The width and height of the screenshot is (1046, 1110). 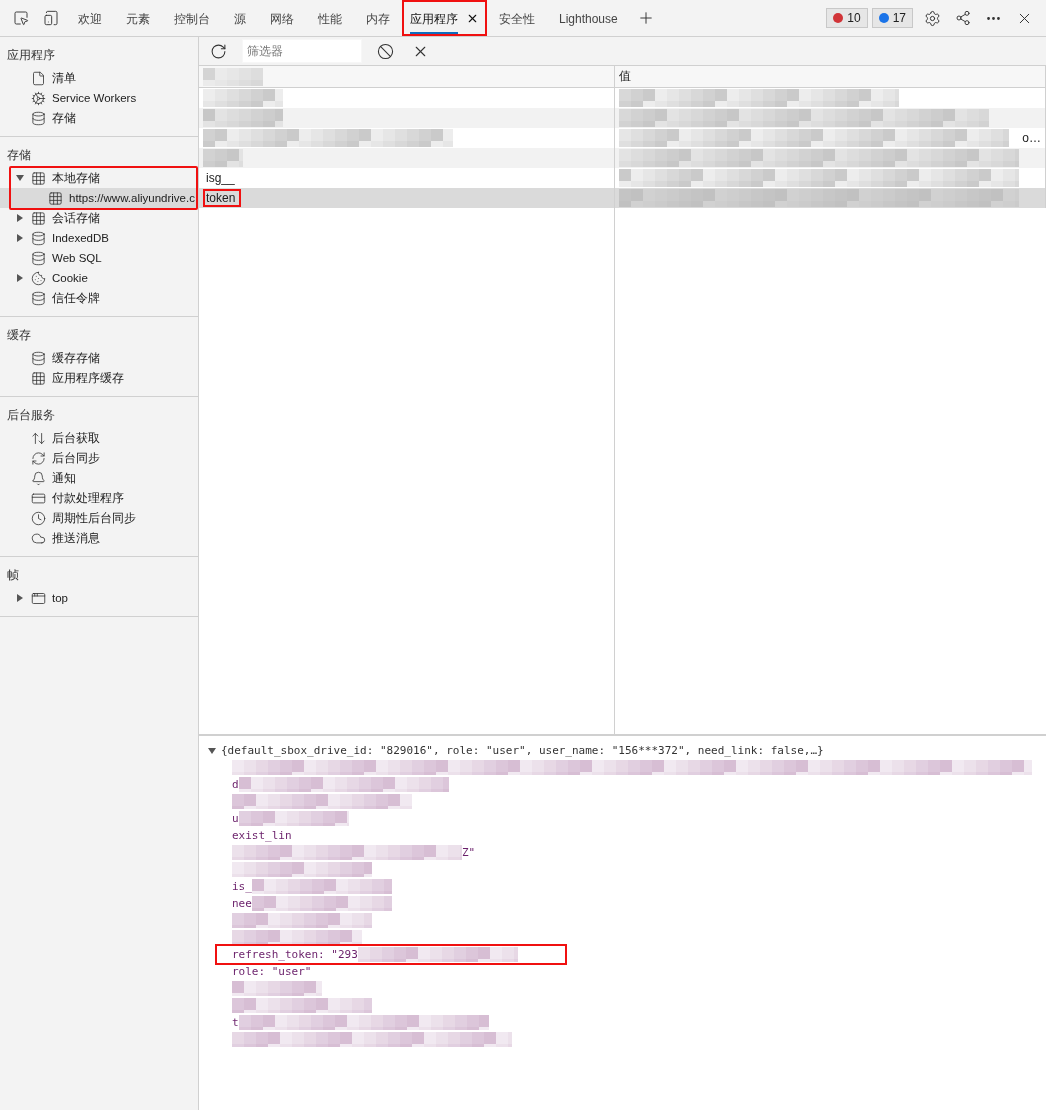 What do you see at coordinates (330, 18) in the screenshot?
I see `tab: 性能` at bounding box center [330, 18].